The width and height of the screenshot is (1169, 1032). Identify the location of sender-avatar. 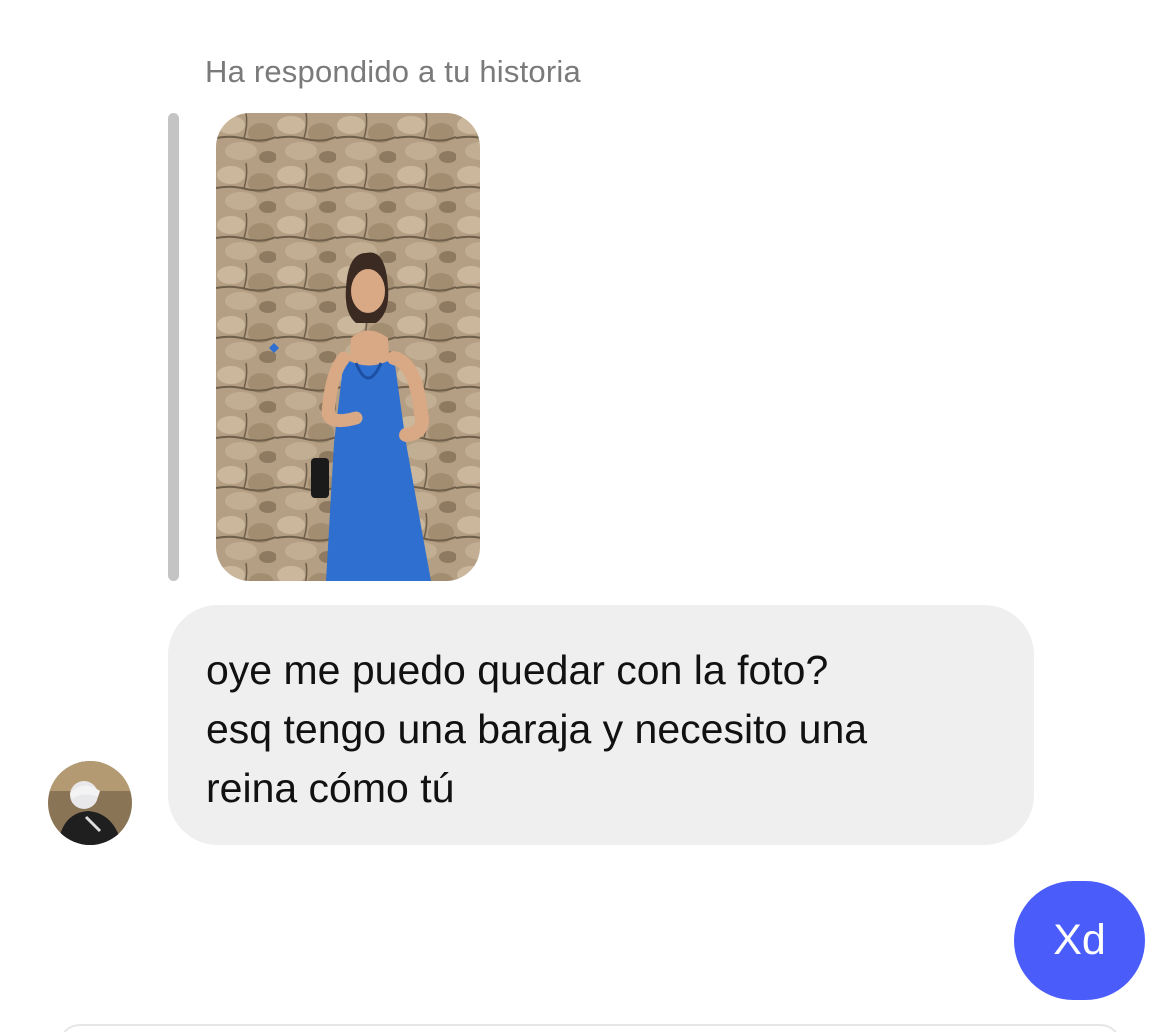
(90, 803).